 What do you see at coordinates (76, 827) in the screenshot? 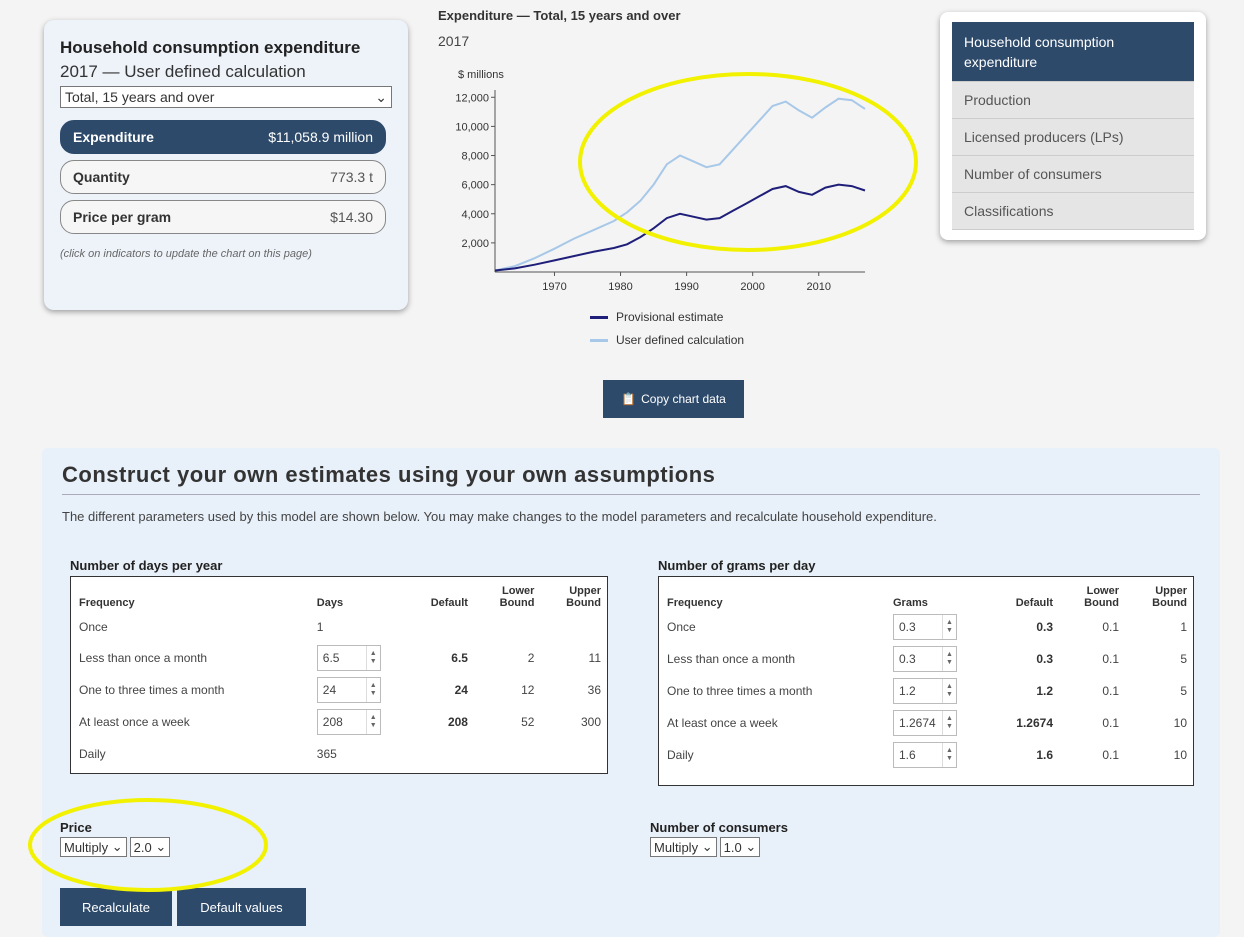
I see `price-label: Price` at bounding box center [76, 827].